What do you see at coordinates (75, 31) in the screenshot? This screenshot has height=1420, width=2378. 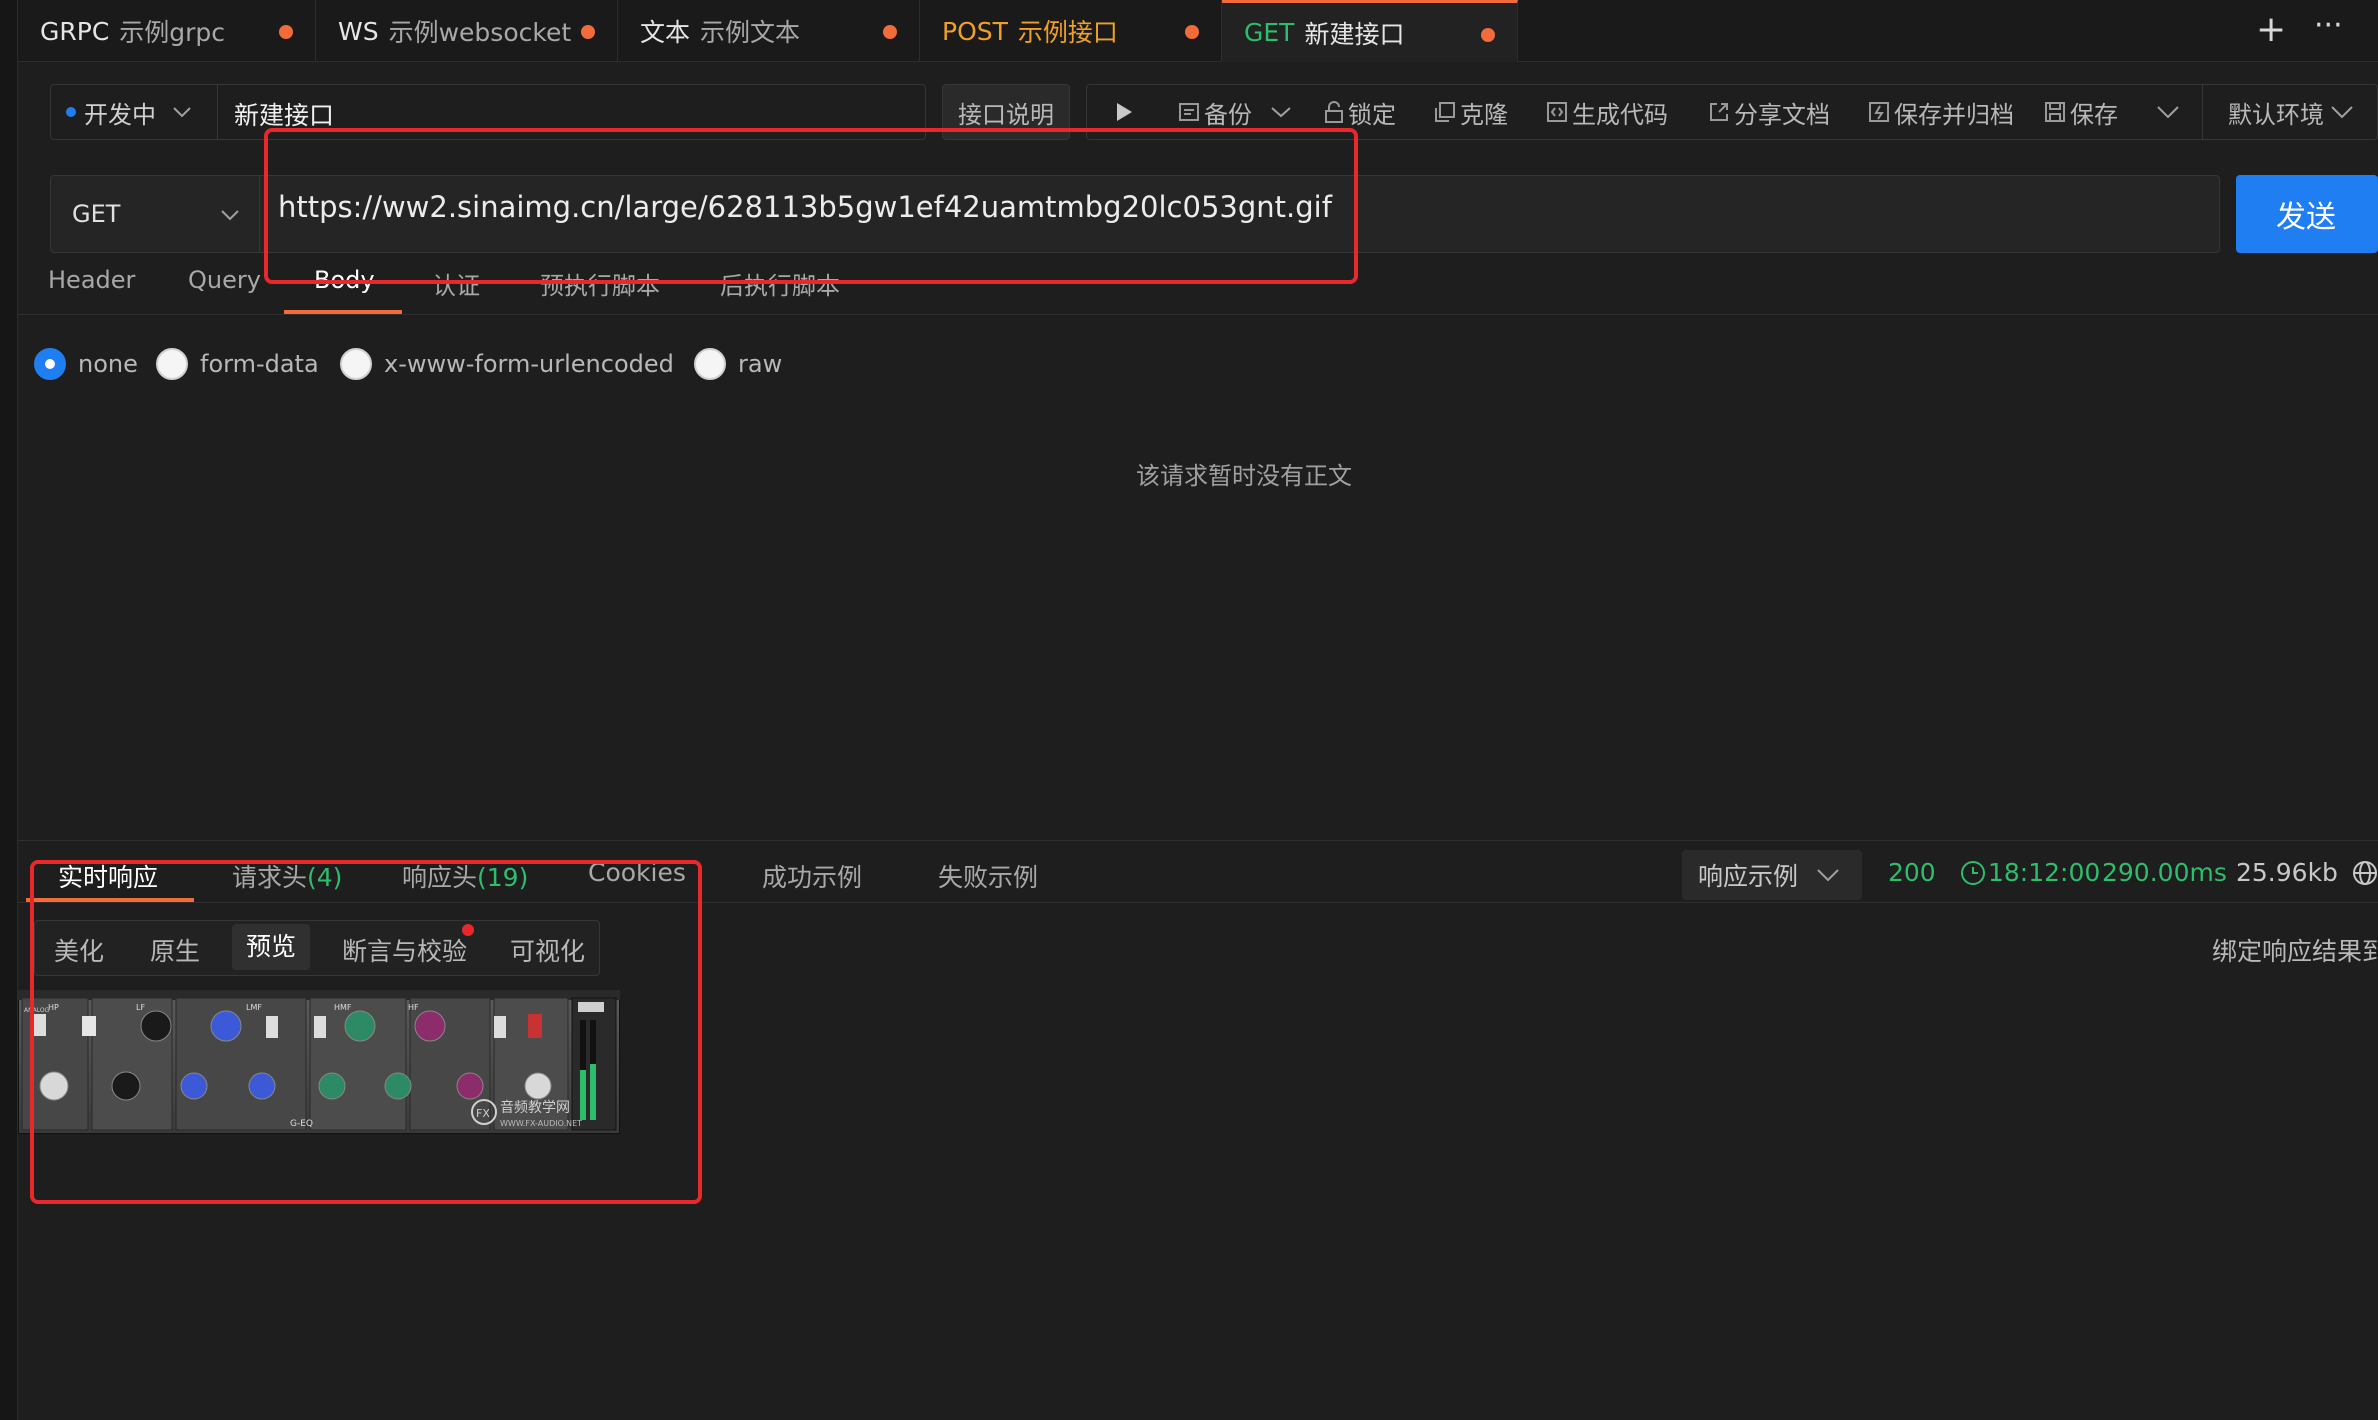 I see `tab-method: GRPC` at bounding box center [75, 31].